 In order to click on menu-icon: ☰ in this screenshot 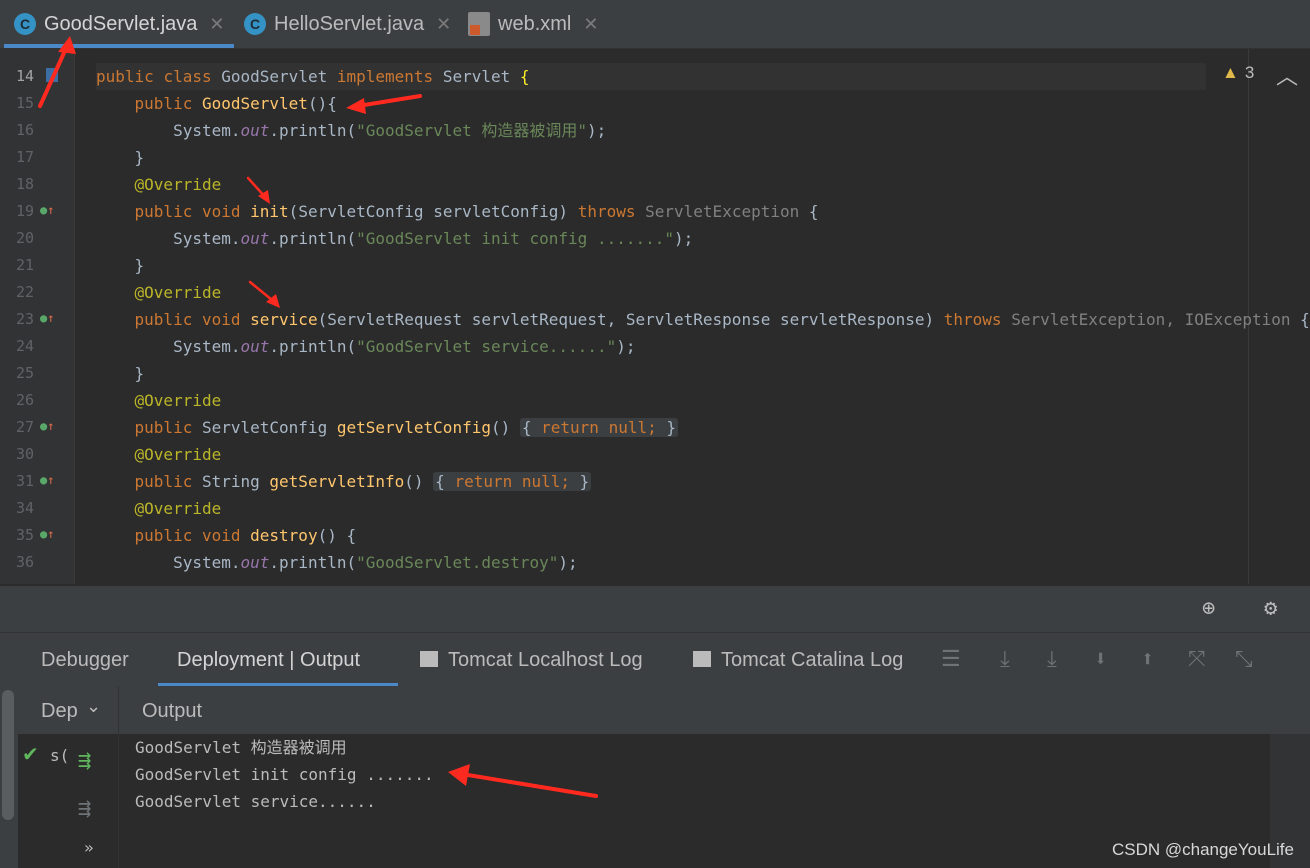, I will do `click(951, 659)`.